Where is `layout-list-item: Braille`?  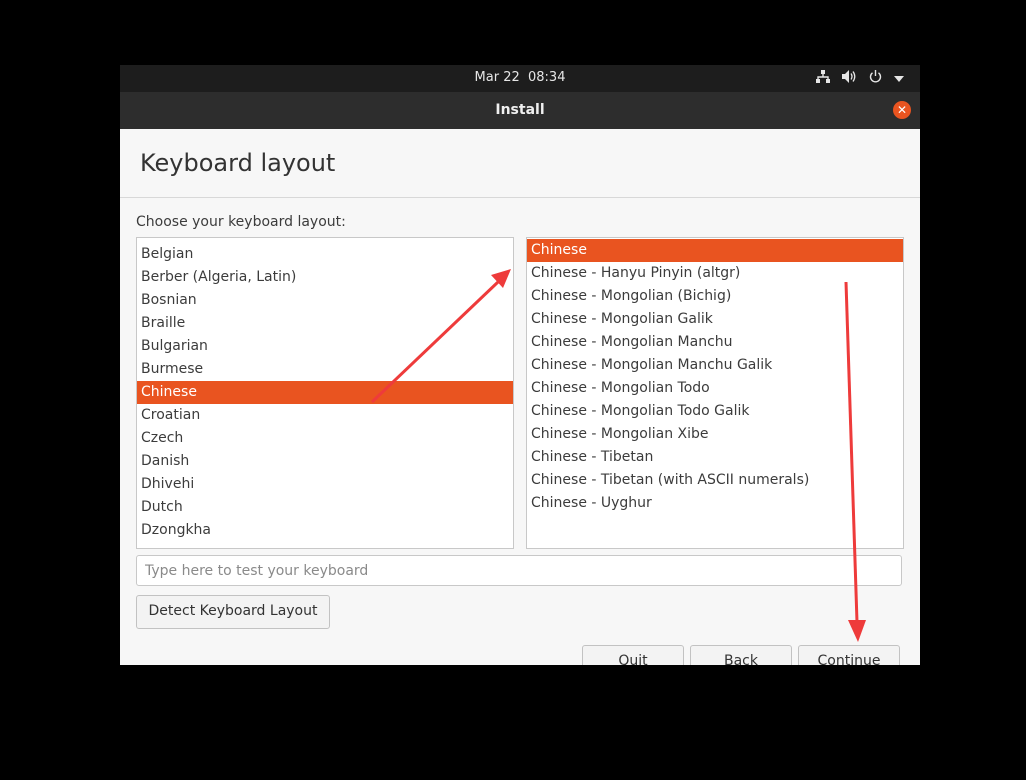
layout-list-item: Braille is located at coordinates (325, 323).